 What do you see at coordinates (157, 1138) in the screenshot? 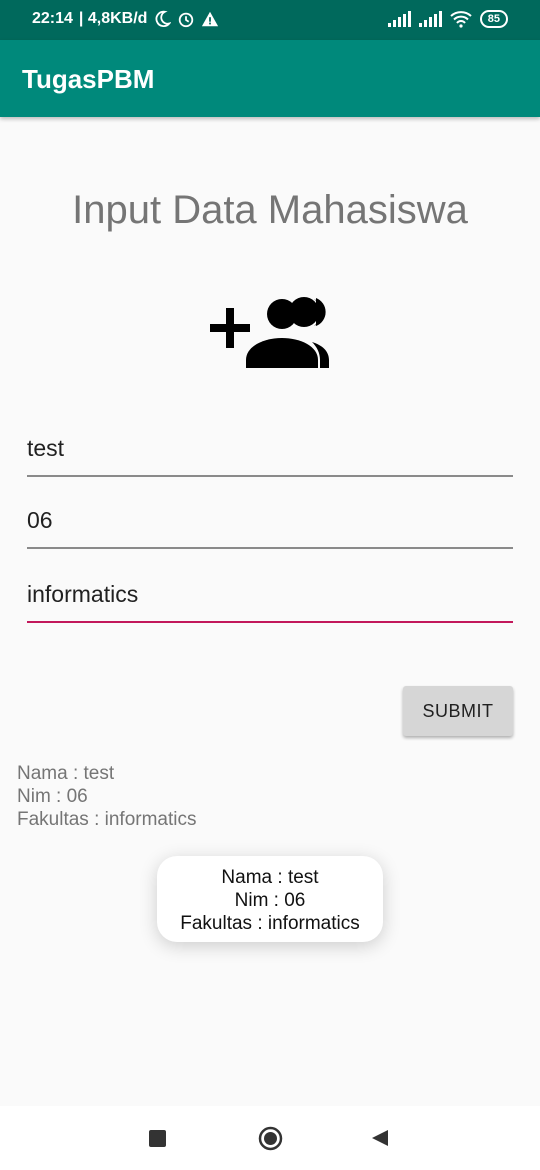
I see `recents-icon` at bounding box center [157, 1138].